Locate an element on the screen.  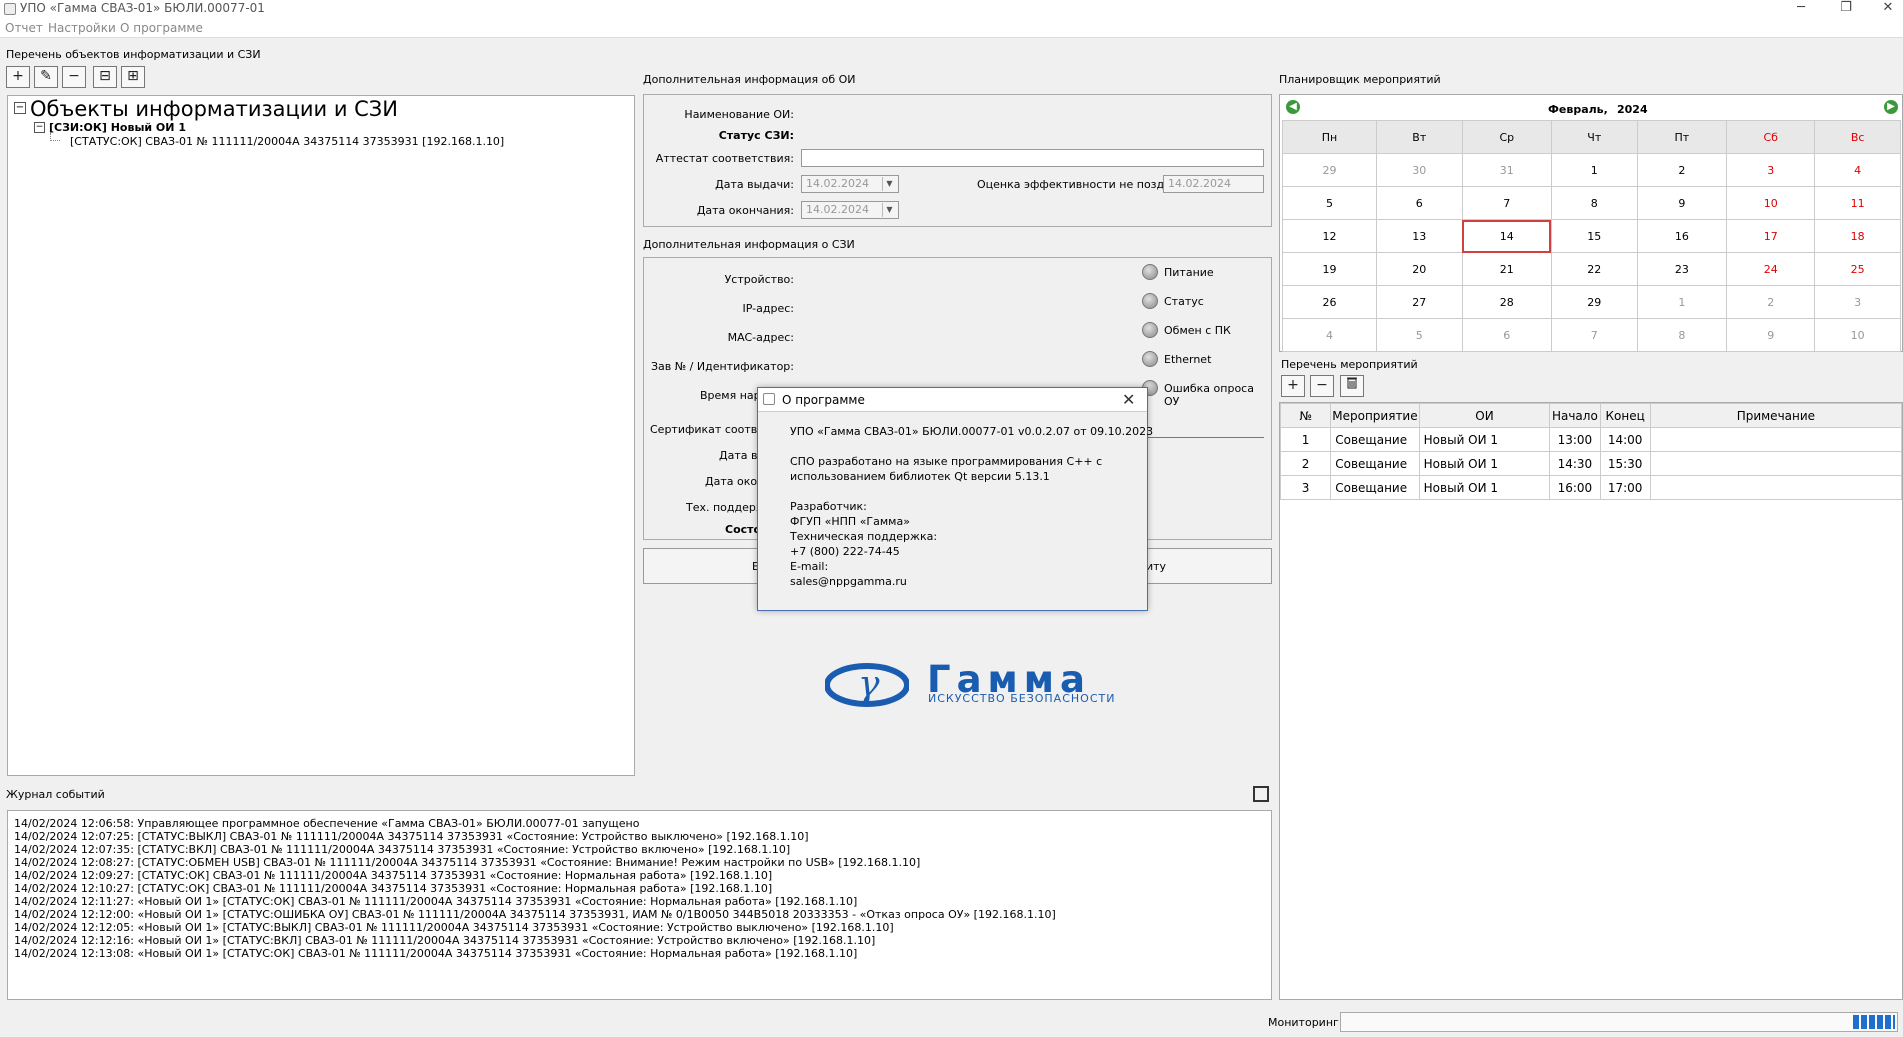
calendar-day: 27 is located at coordinates (1419, 302).